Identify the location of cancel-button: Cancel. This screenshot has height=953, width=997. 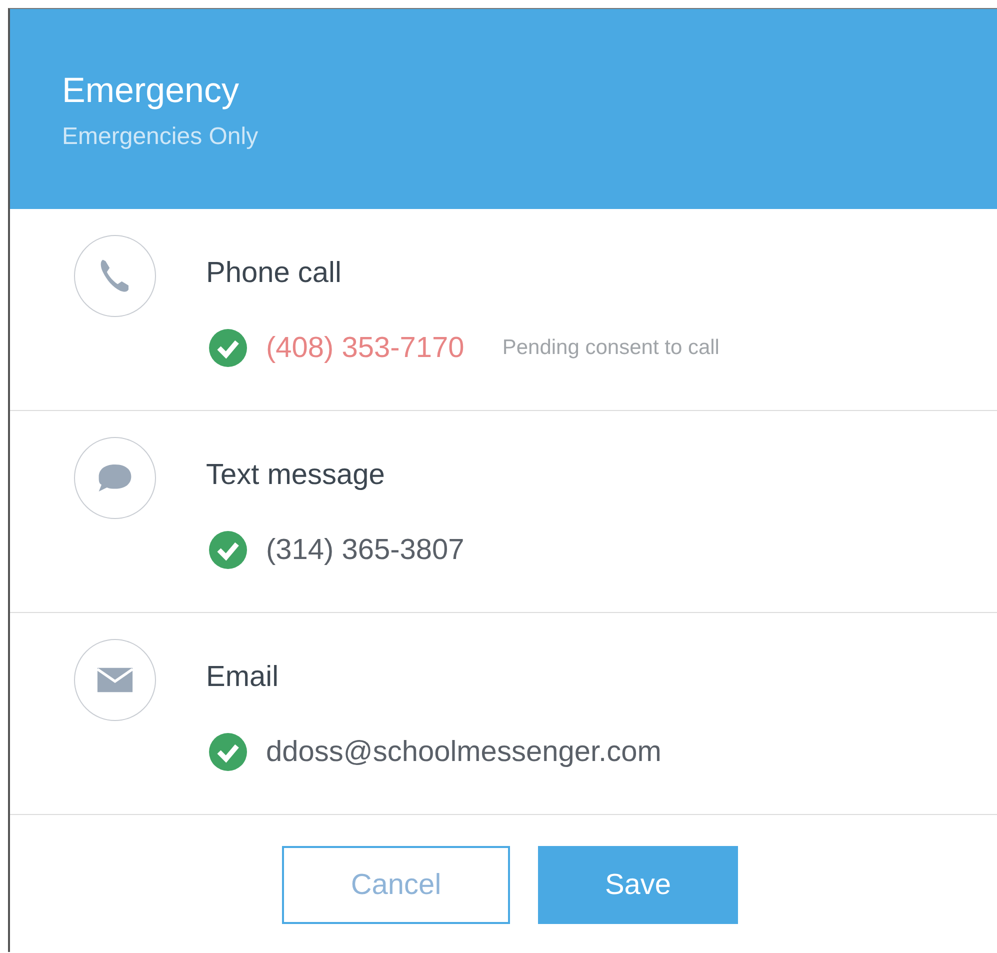
(396, 885).